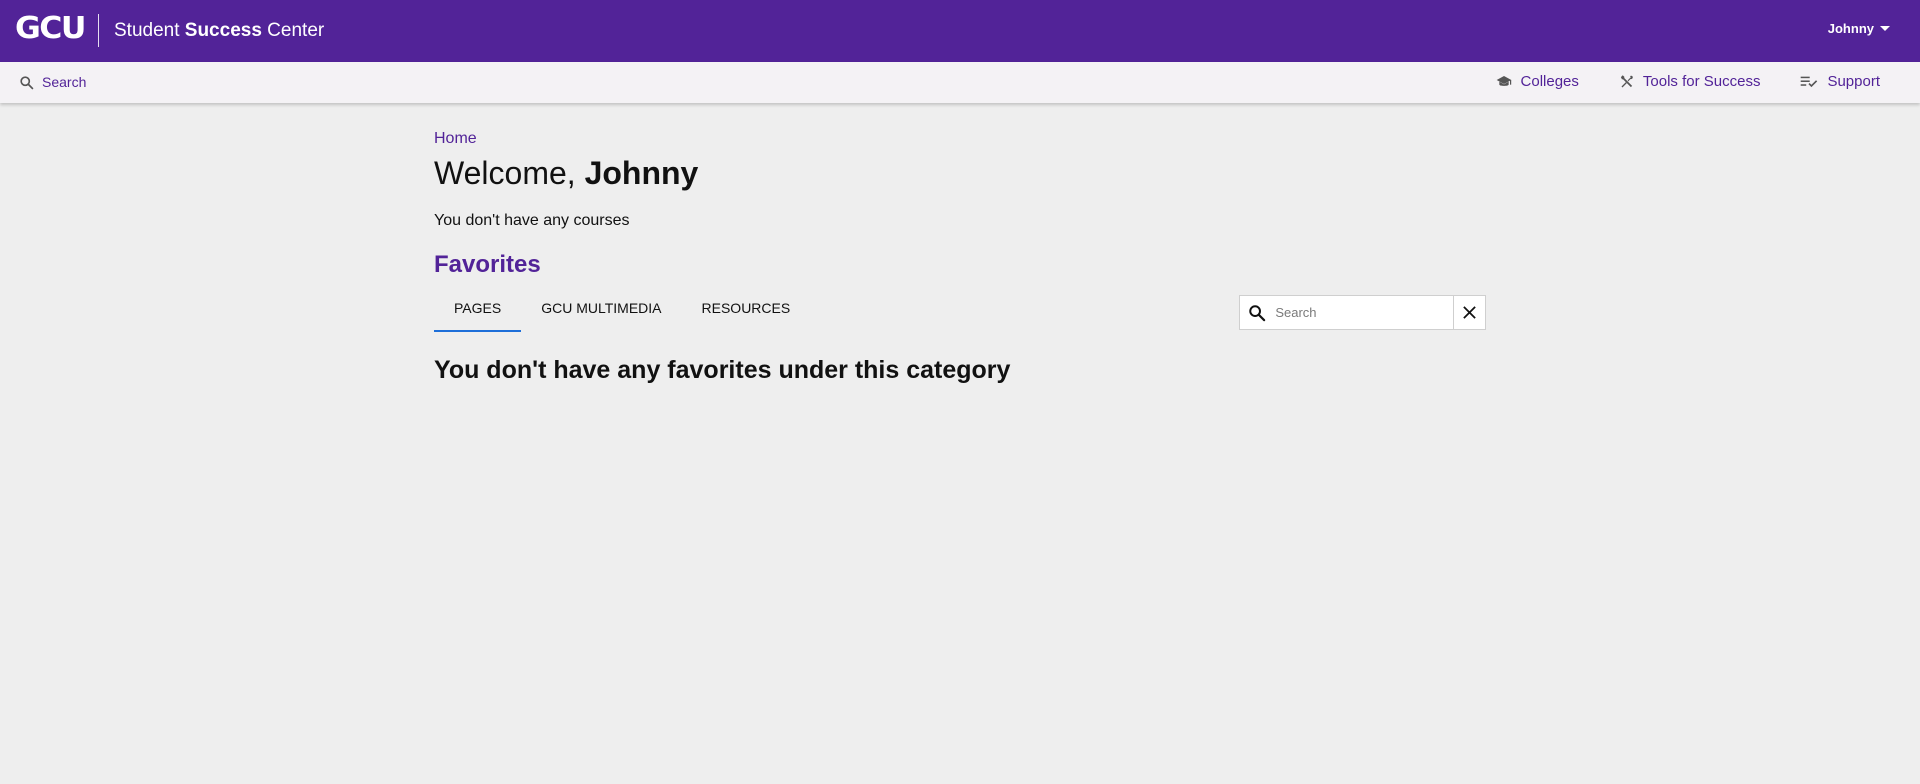 This screenshot has height=784, width=1920. Describe the element at coordinates (601, 311) in the screenshot. I see `tab-gcu-multimedia: GCU MULTIMEDIA` at that location.